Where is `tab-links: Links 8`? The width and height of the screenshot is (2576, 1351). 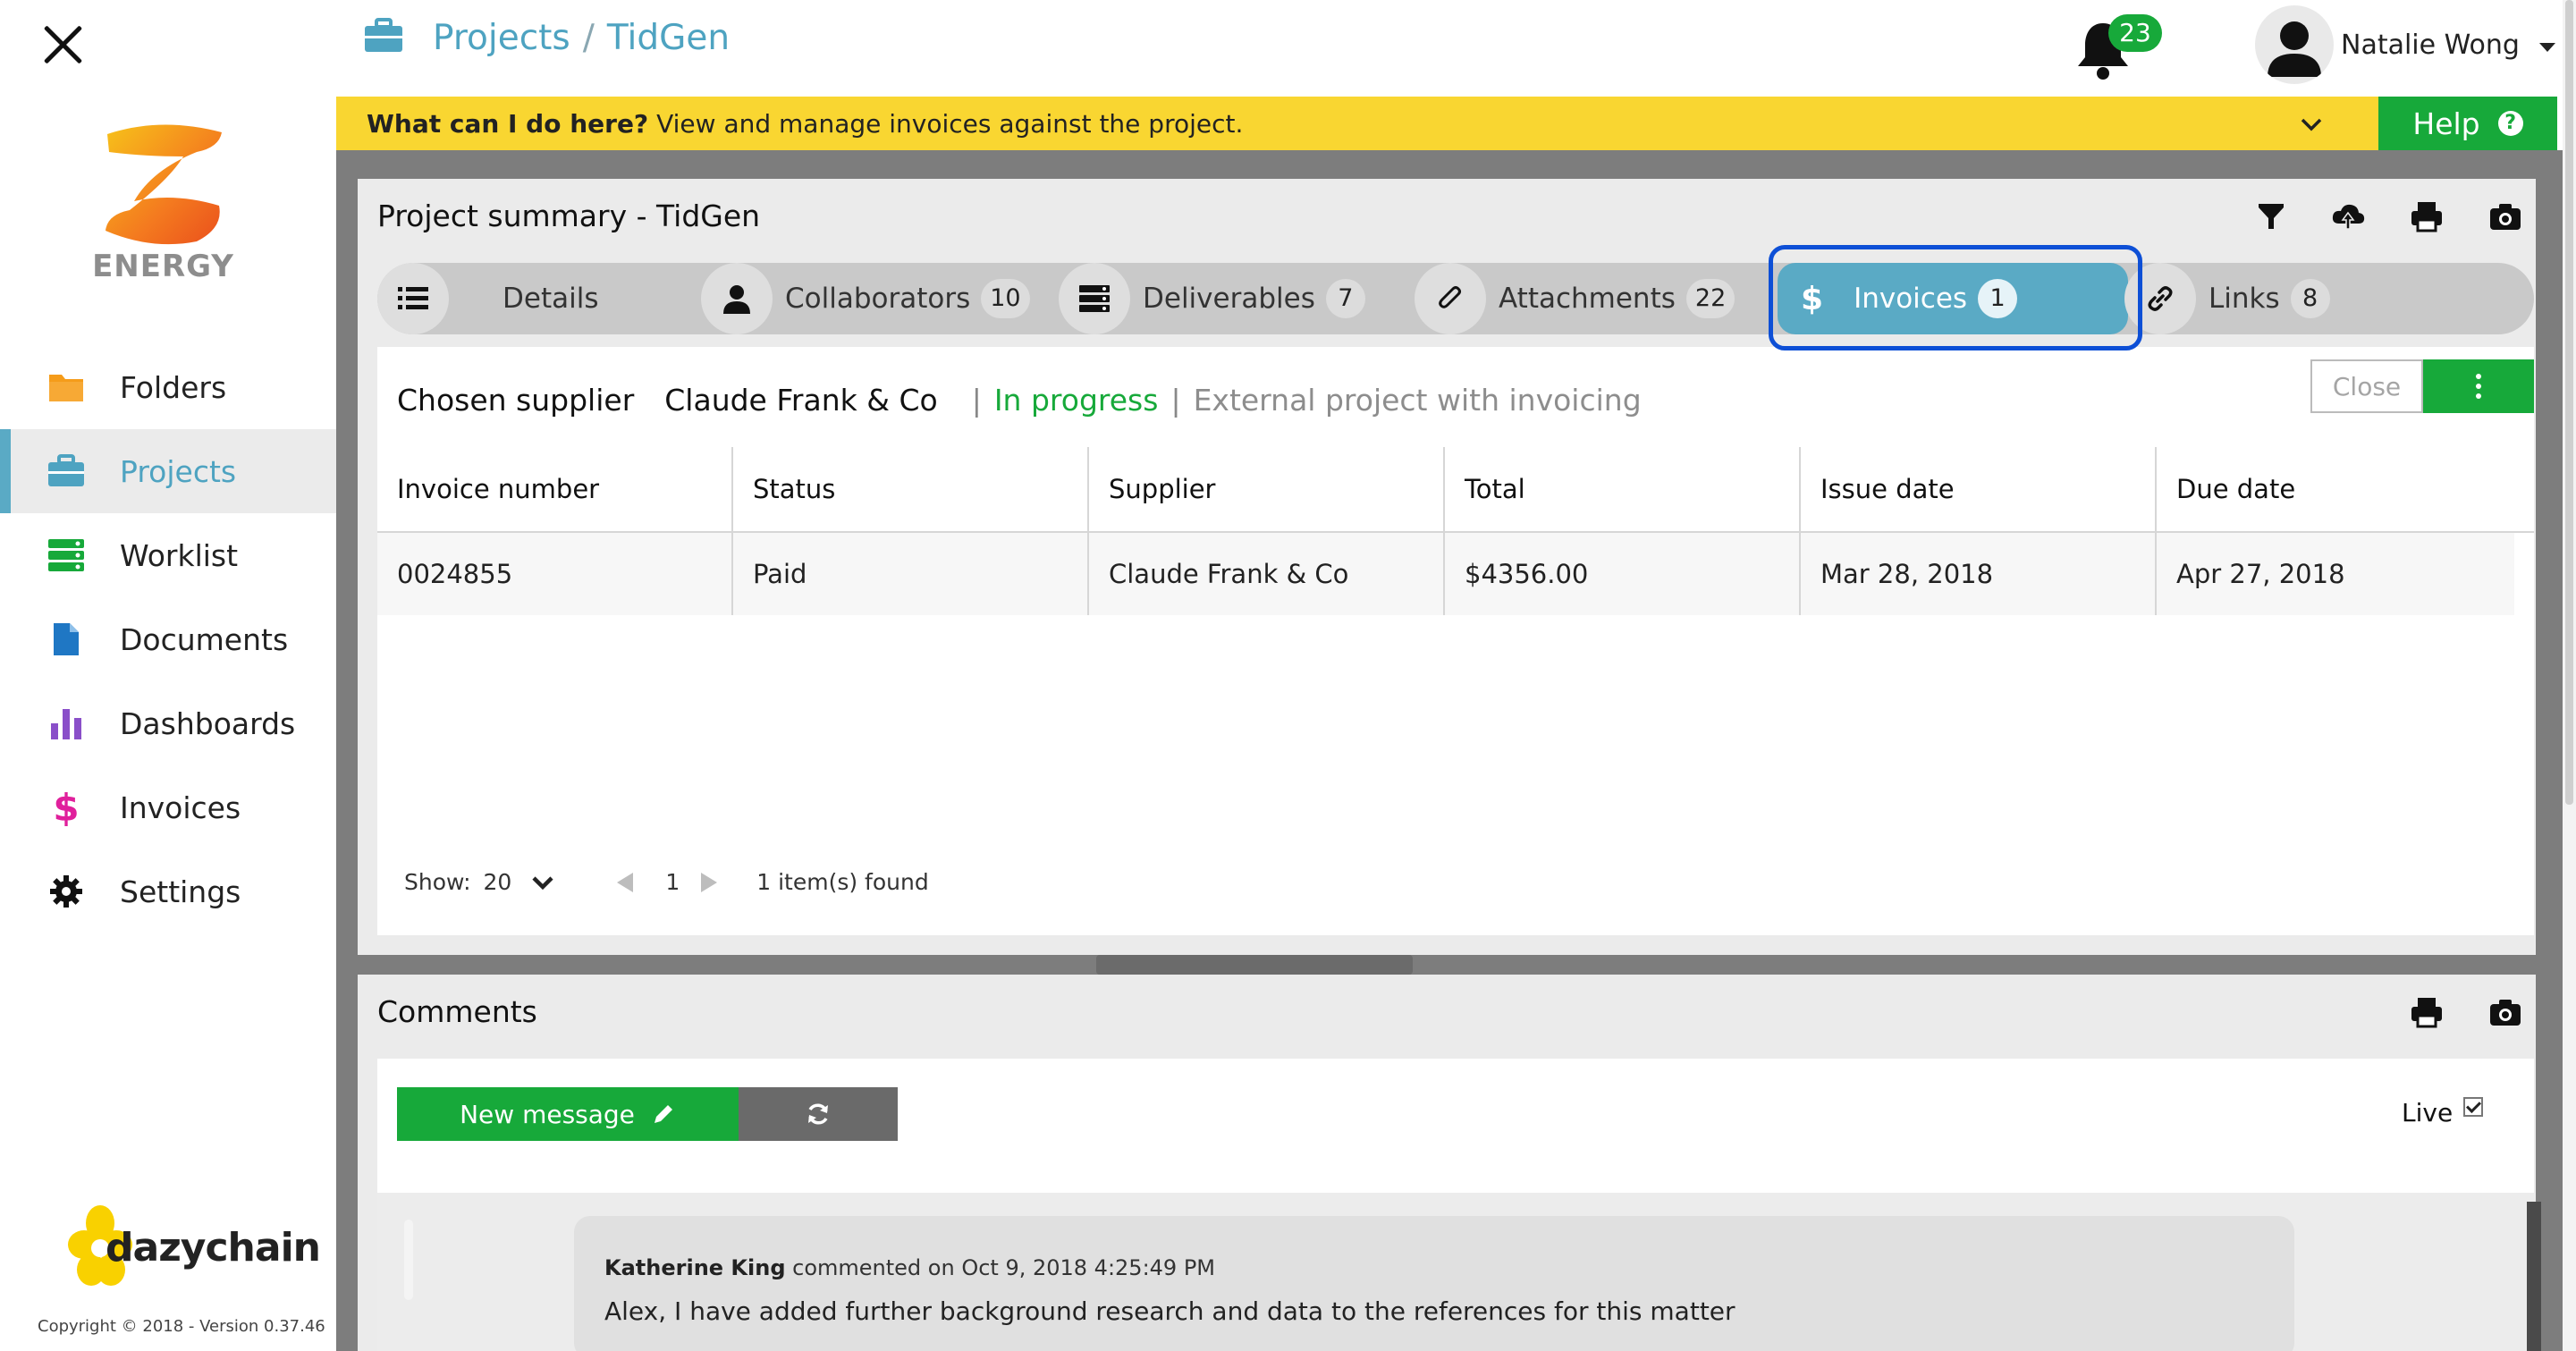
tab-links: Links 8 is located at coordinates (2227, 298).